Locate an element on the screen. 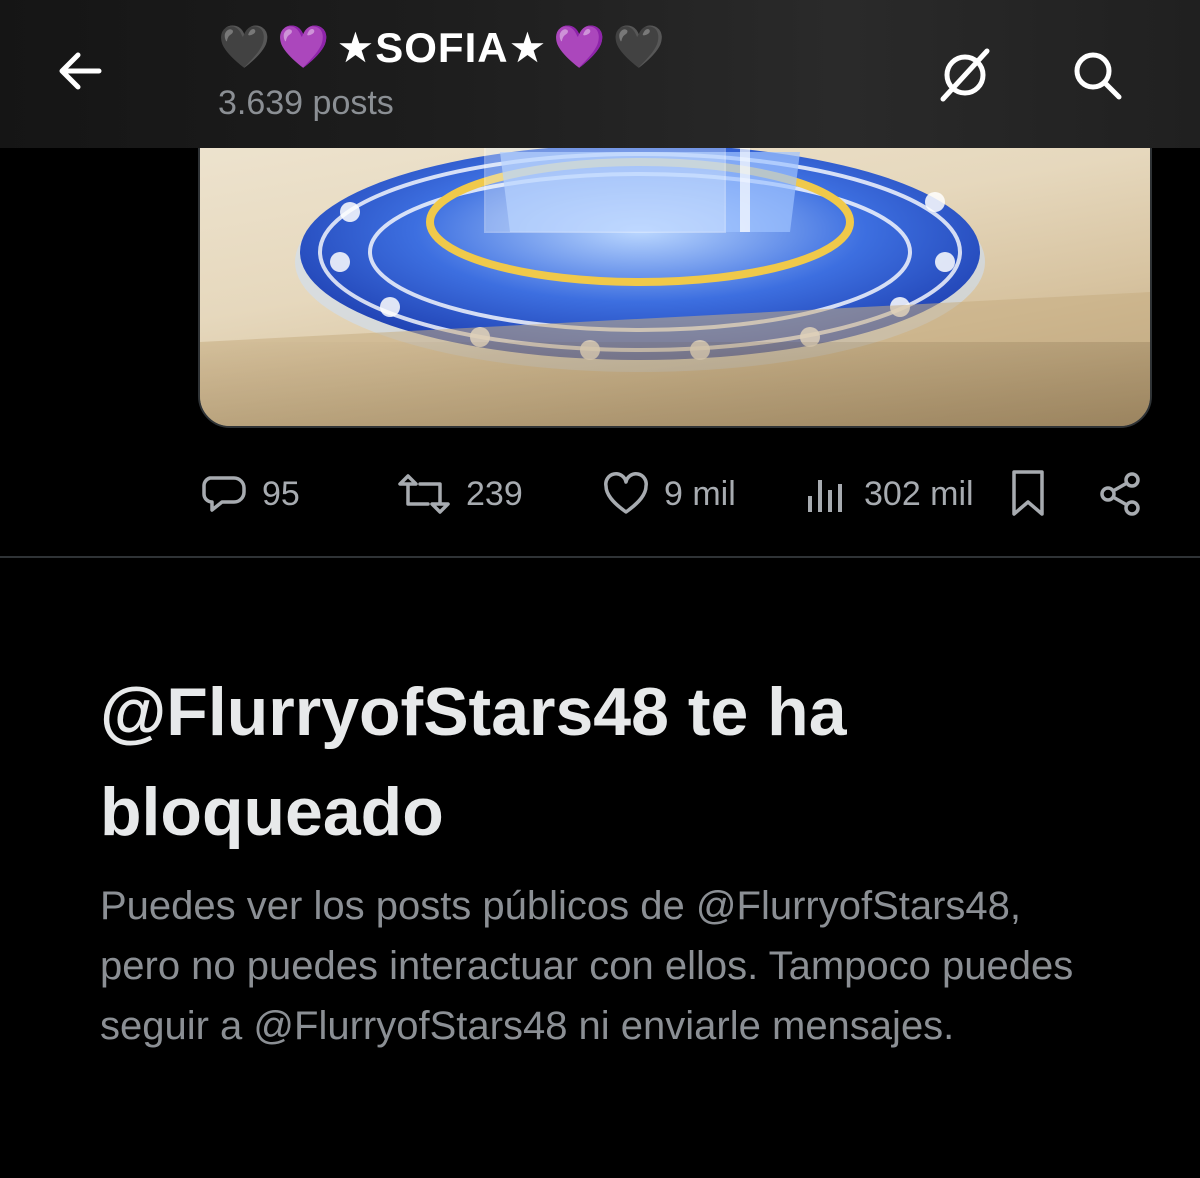 The width and height of the screenshot is (1200, 1178). repost-icon is located at coordinates (424, 494).